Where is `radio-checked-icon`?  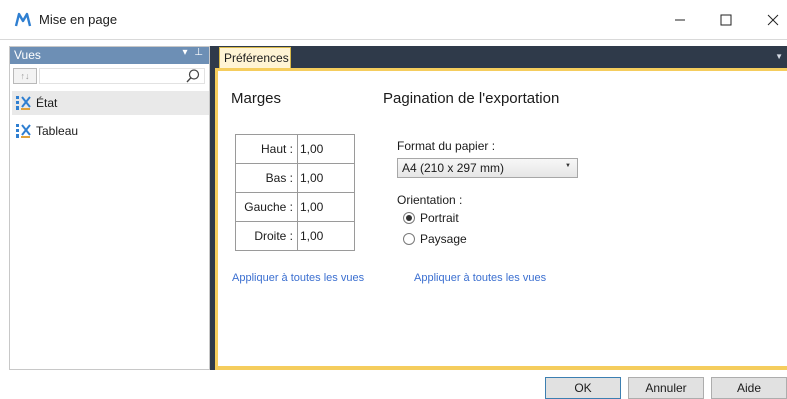 radio-checked-icon is located at coordinates (409, 218).